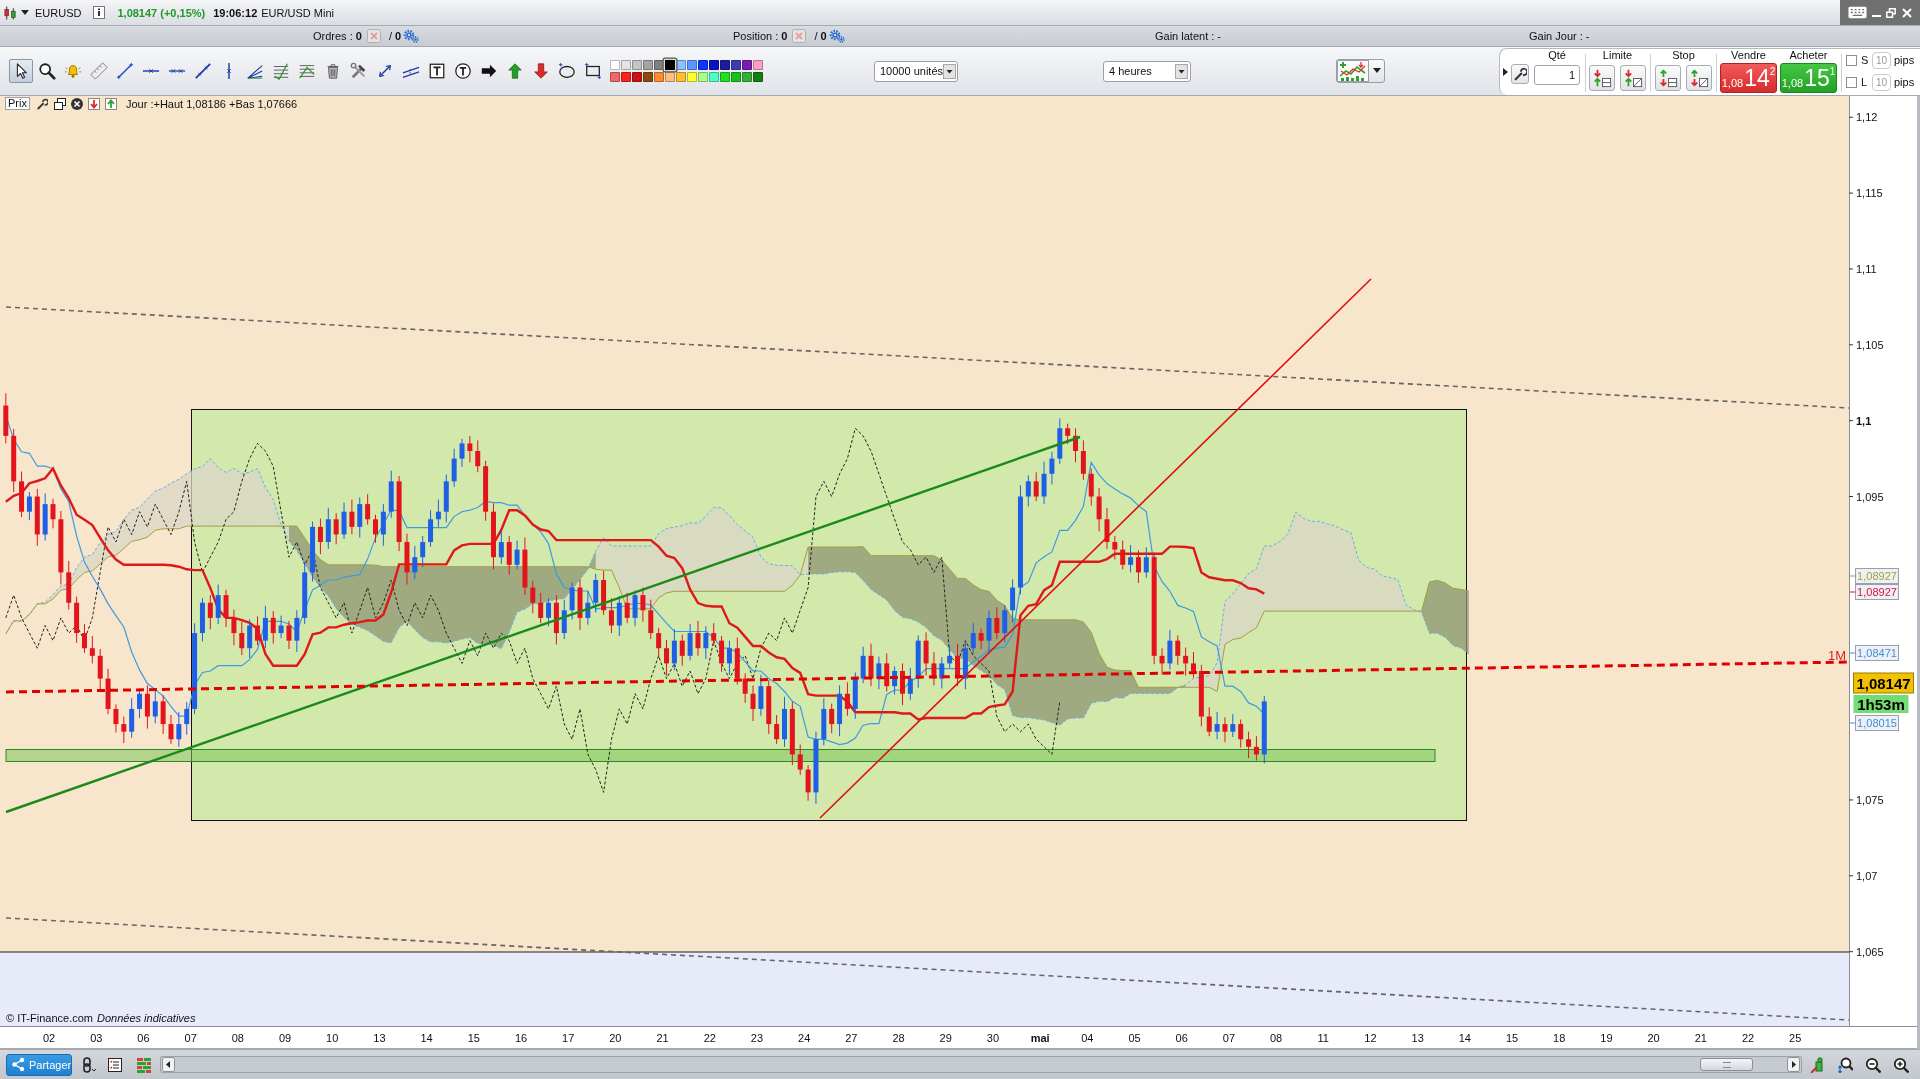 Image resolution: width=1920 pixels, height=1079 pixels. I want to click on zoom-out-icon, so click(1873, 1064).